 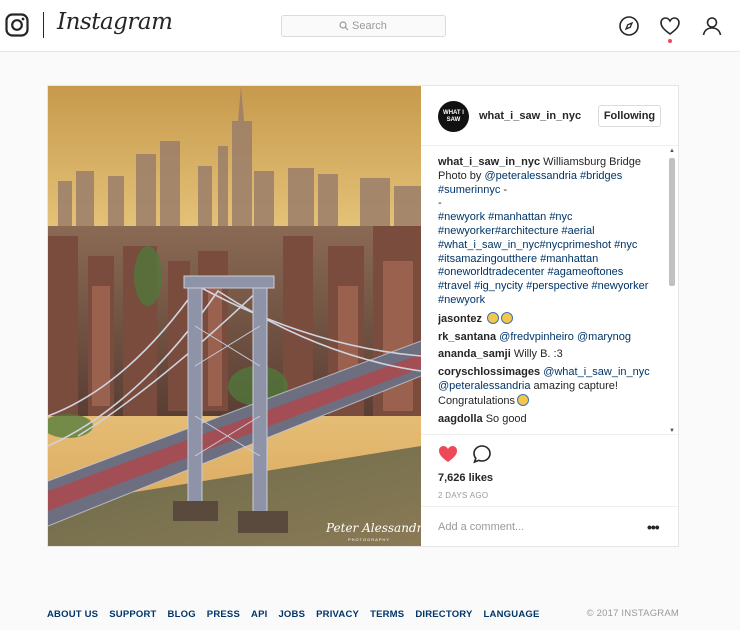 I want to click on caption-link: #newyorker, so click(x=620, y=286).